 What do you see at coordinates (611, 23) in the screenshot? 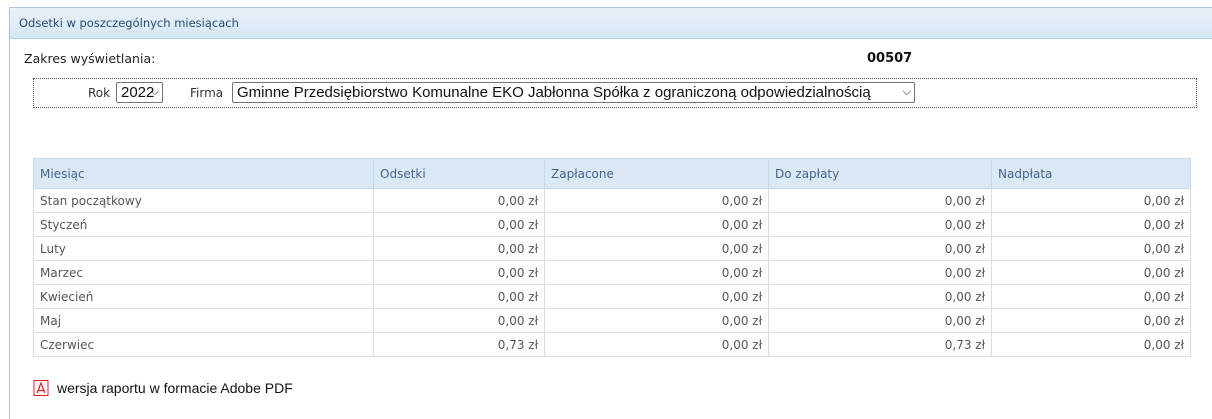
I see `panel-title: Odsetki w poszczególnych miesiącach` at bounding box center [611, 23].